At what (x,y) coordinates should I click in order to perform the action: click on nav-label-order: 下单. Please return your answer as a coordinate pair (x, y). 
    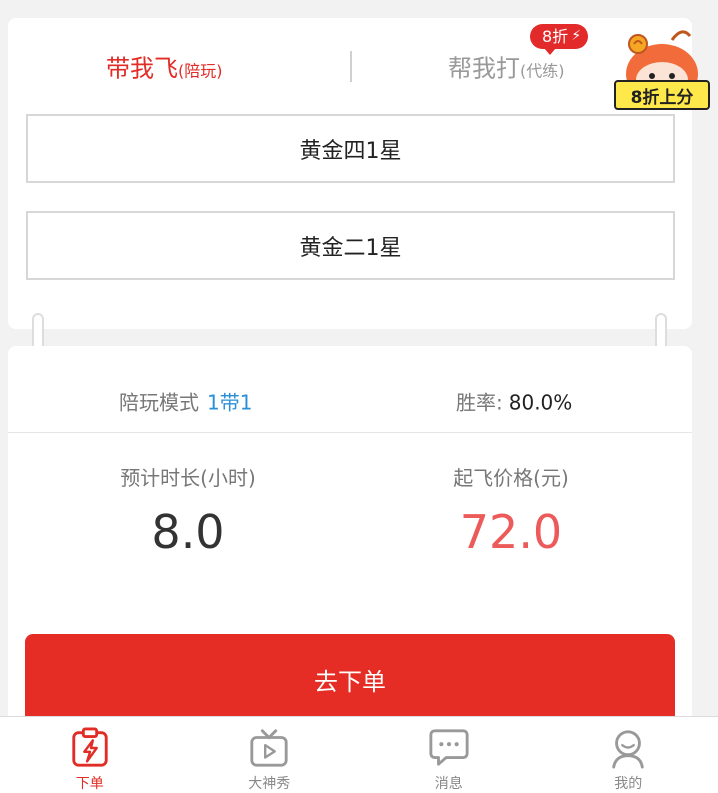
    Looking at the image, I should click on (89, 784).